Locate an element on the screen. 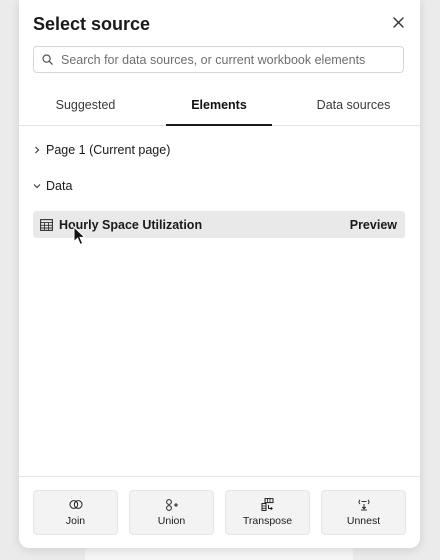 The height and width of the screenshot is (560, 440). search-input is located at coordinates (226, 59).